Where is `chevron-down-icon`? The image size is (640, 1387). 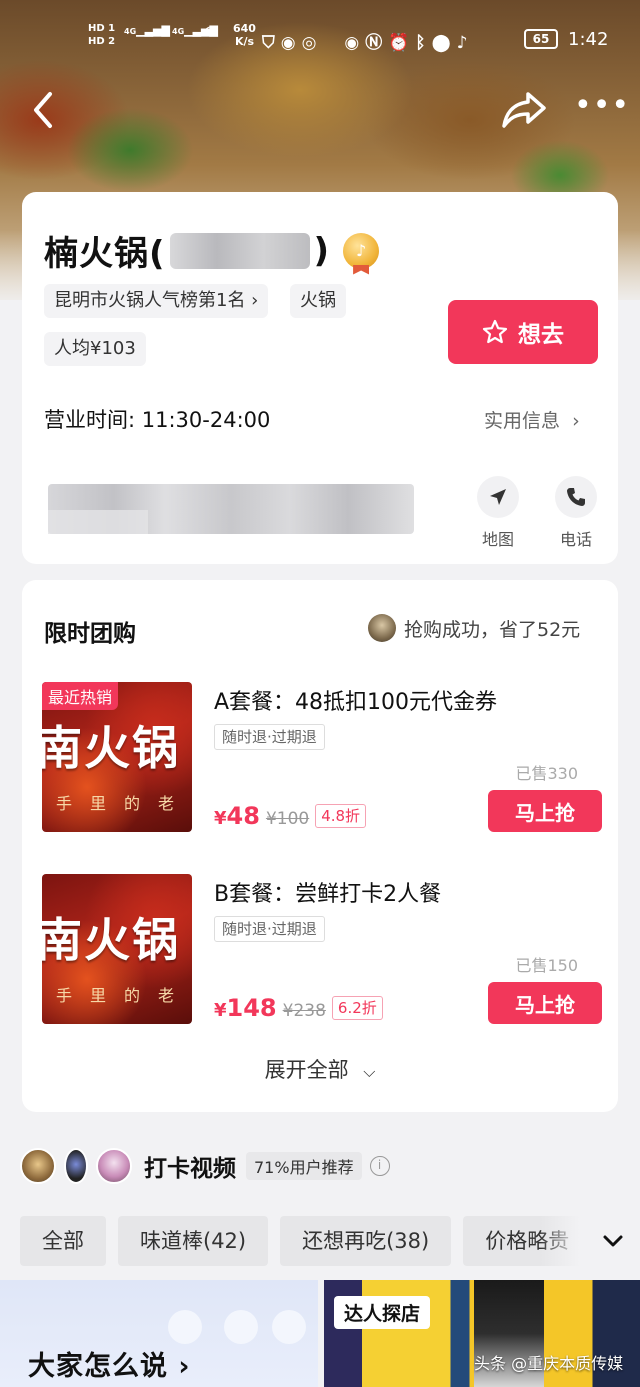 chevron-down-icon is located at coordinates (613, 1241).